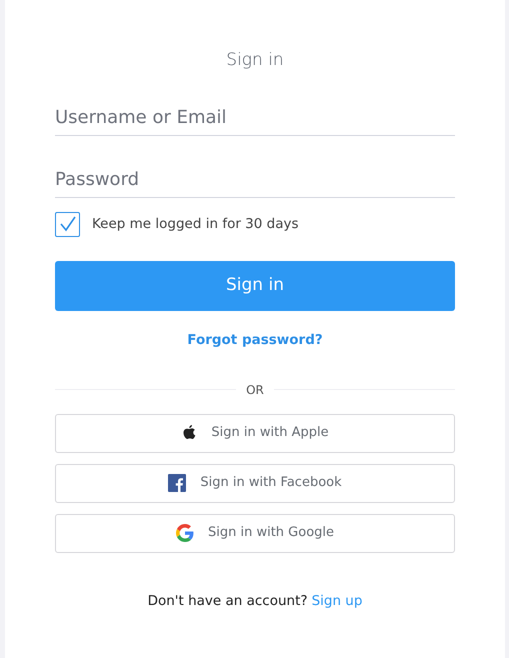 This screenshot has height=658, width=509. Describe the element at coordinates (185, 533) in the screenshot. I see `google-icon` at that location.